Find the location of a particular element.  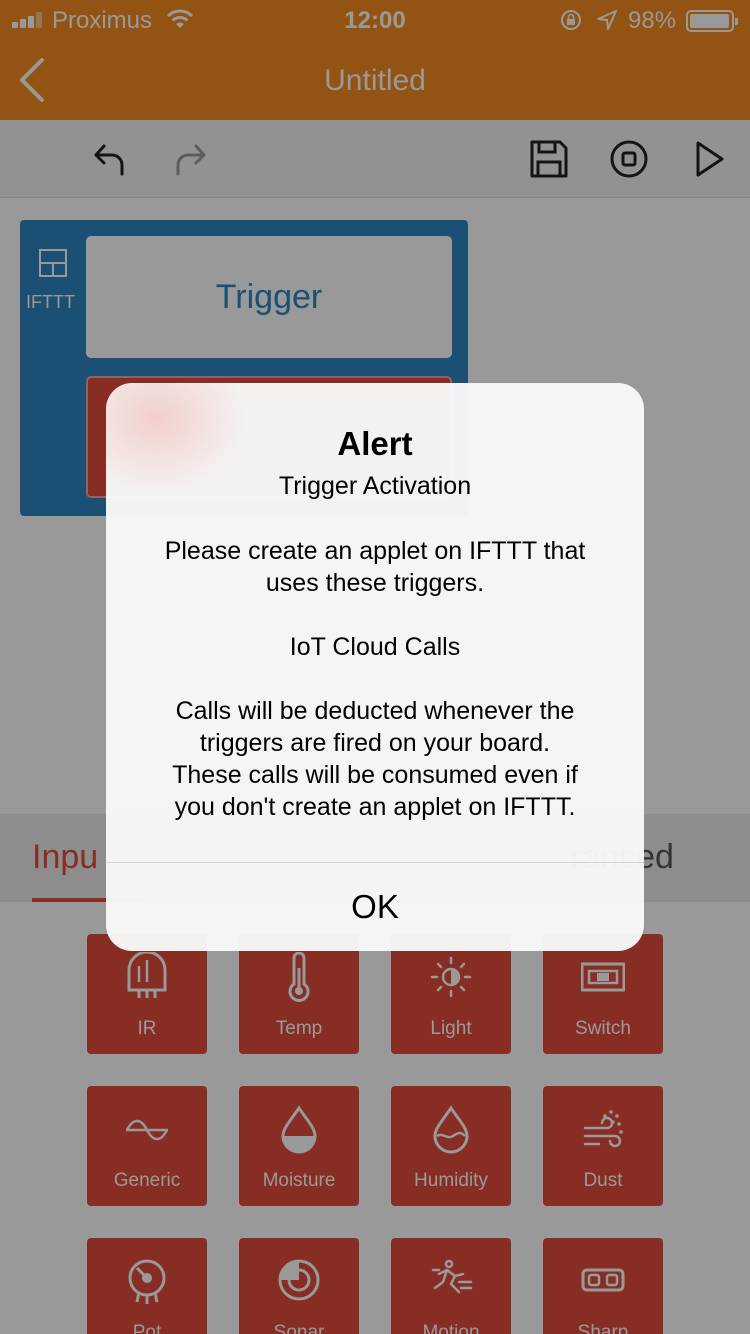

message-line: Calls will be deducted whenever the is located at coordinates (375, 711).